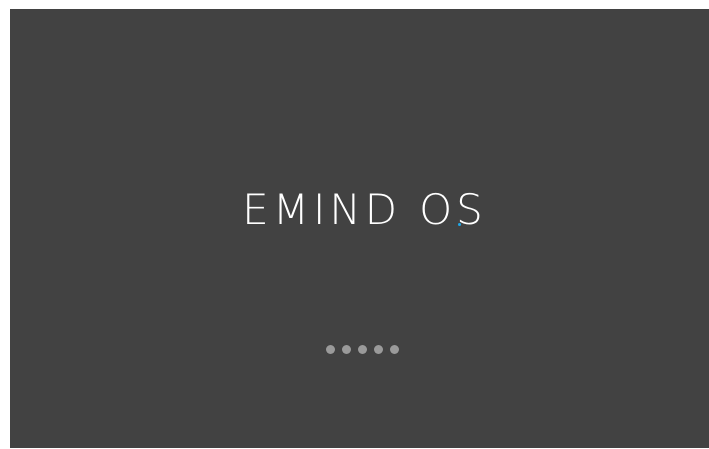 This screenshot has width=709, height=449. I want to click on logo-letter-o: O, so click(438, 209).